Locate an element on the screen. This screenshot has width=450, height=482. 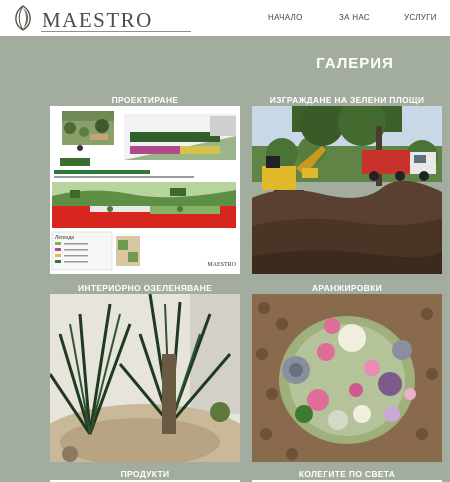
flower-arrangement-image is located at coordinates (347, 378).